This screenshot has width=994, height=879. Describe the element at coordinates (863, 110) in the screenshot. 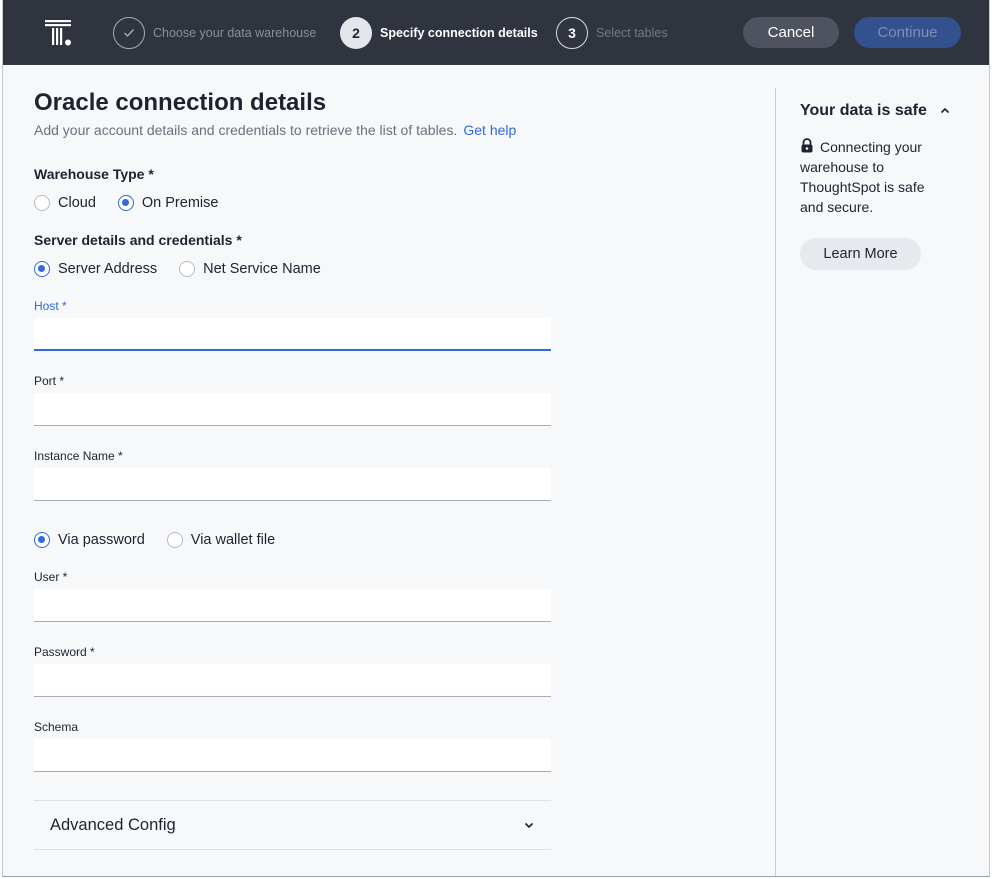

I see `side-panel-title: Your data is safe` at that location.